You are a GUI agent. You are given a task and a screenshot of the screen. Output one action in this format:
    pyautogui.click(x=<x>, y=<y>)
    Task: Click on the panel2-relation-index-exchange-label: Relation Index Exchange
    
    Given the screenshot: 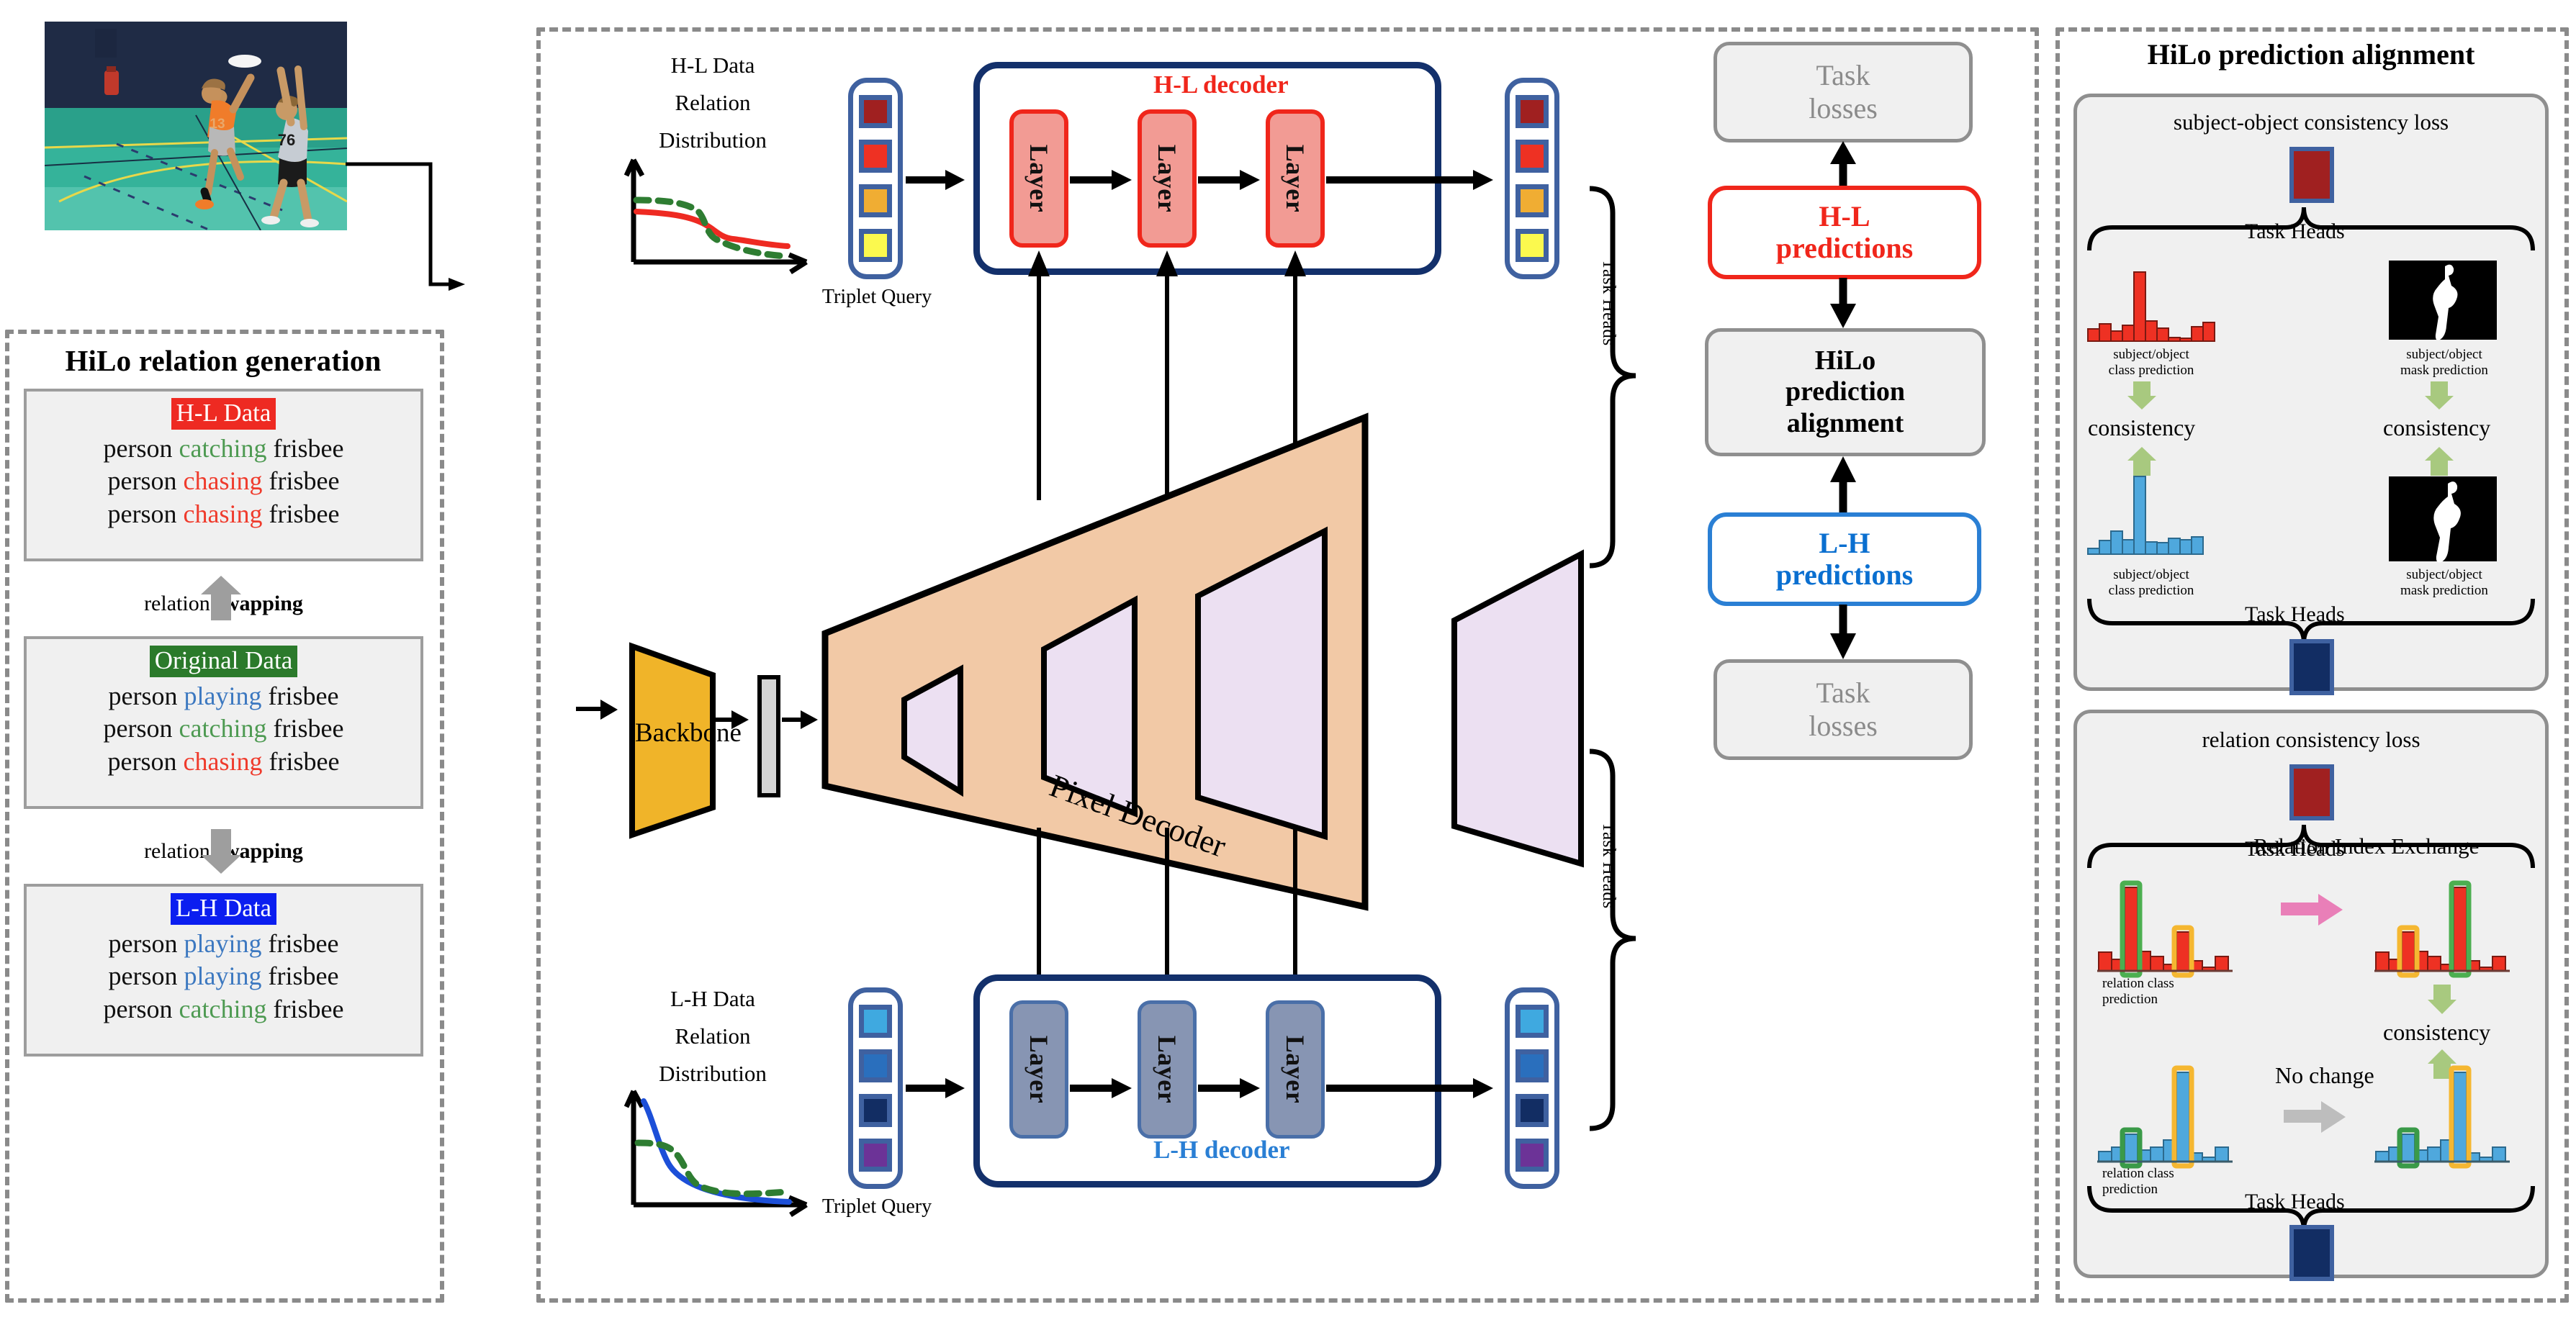 What is the action you would take?
    pyautogui.click(x=2366, y=846)
    